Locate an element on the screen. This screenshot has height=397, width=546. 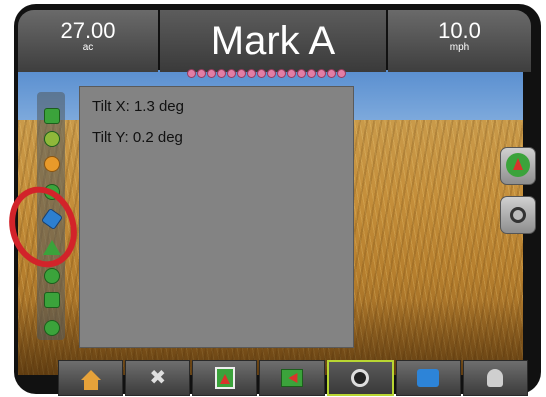
vehicle-view-button is located at coordinates (518, 166).